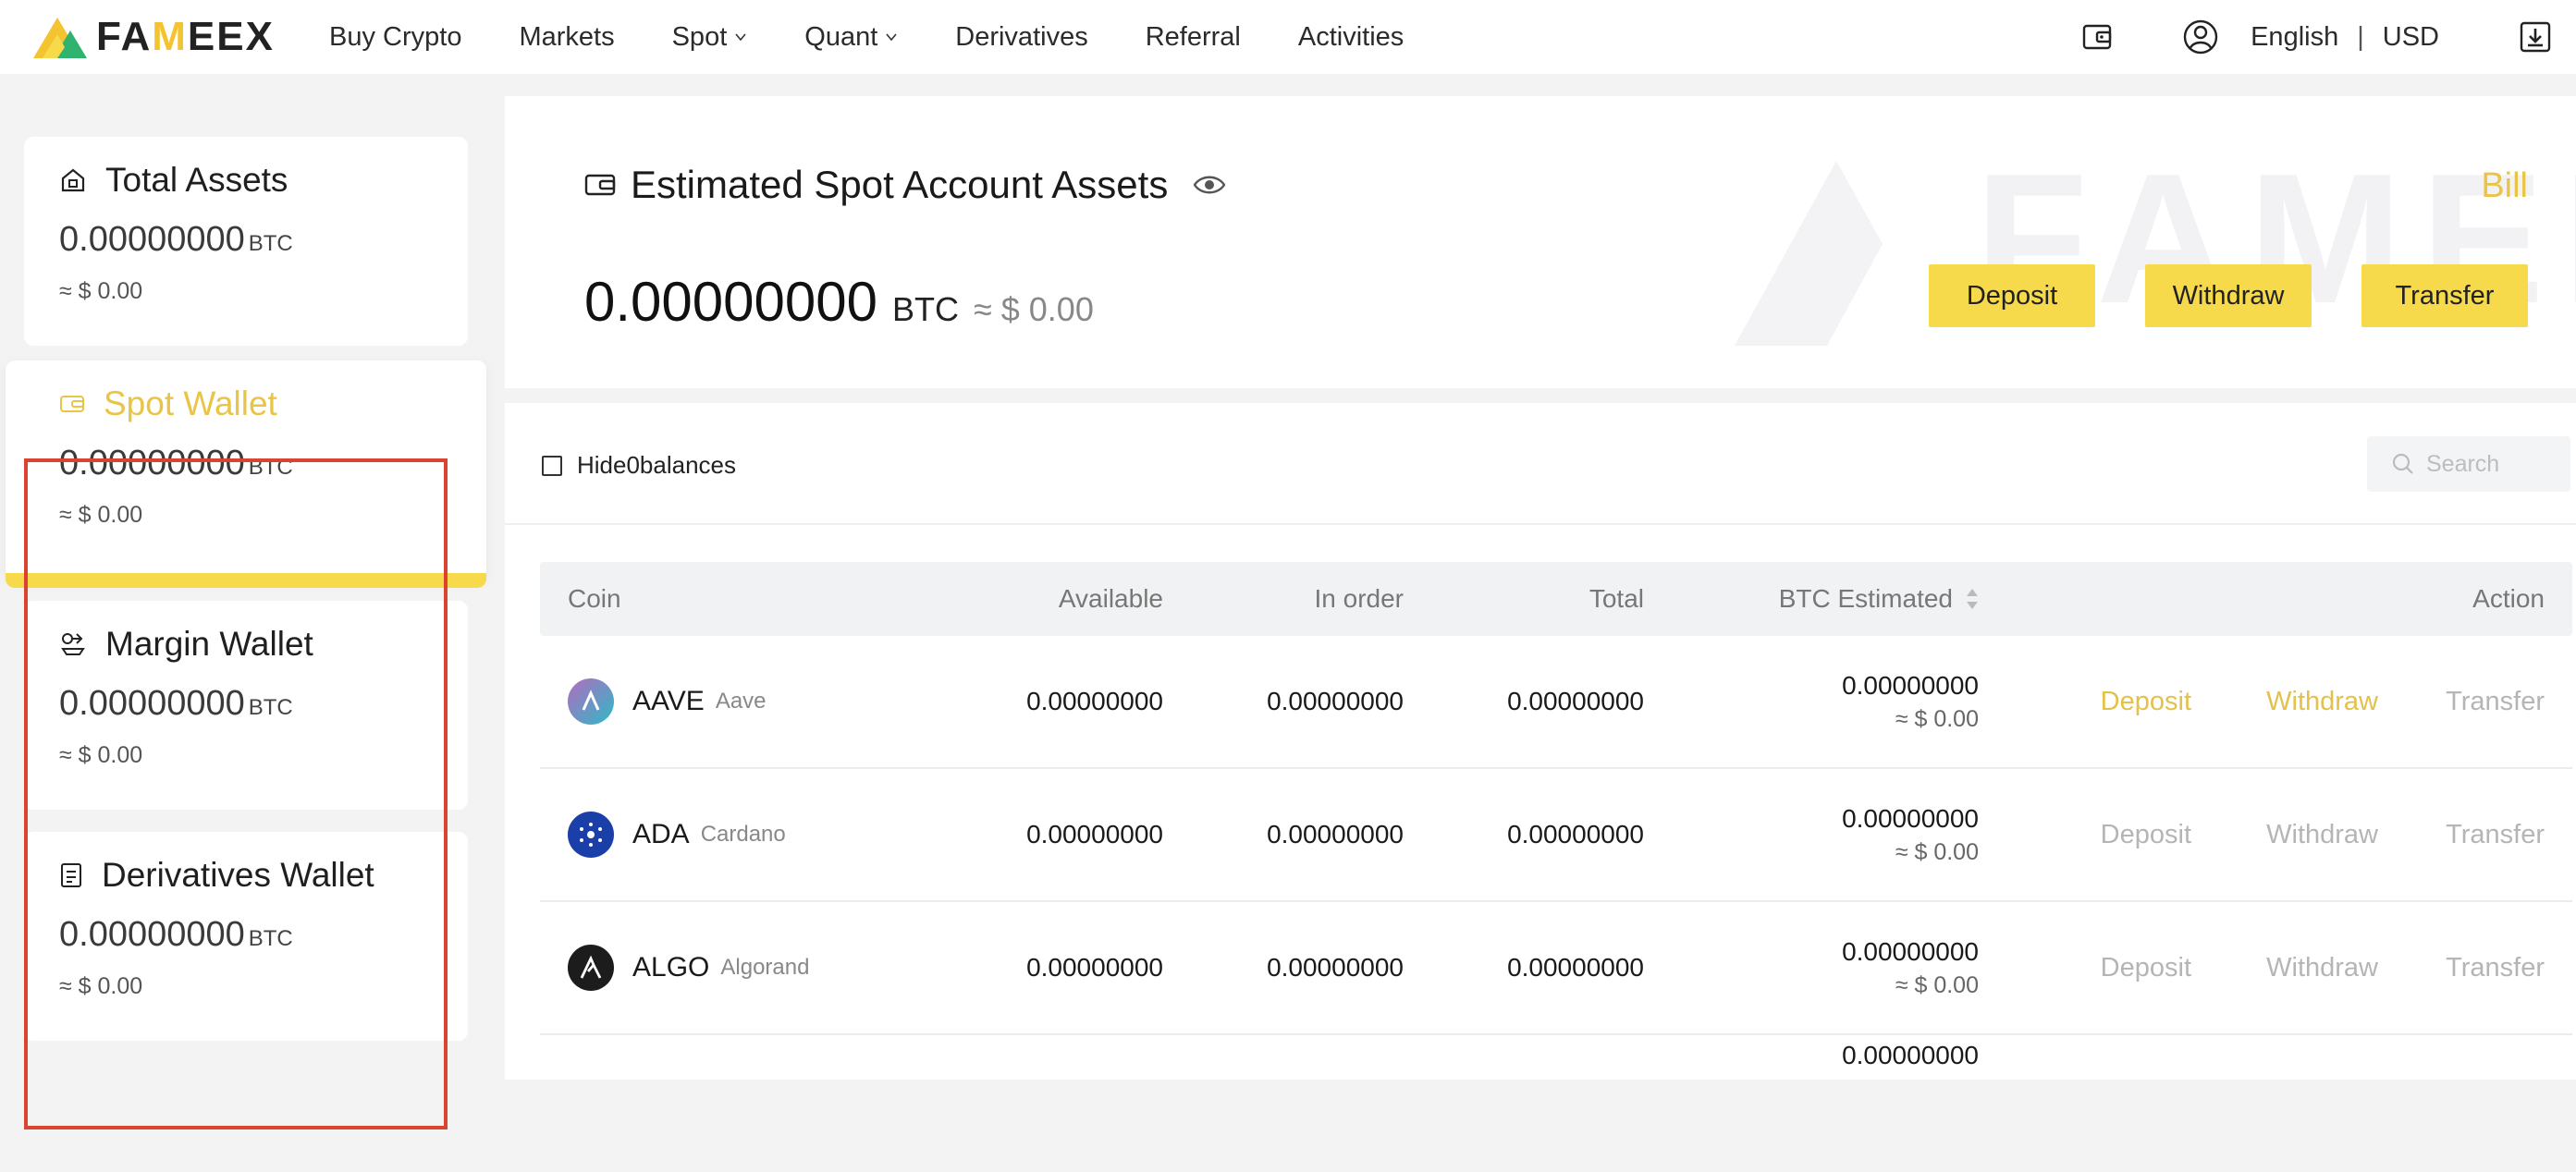 The height and width of the screenshot is (1172, 2576). Describe the element at coordinates (1910, 1104) in the screenshot. I see `btc-estimated-cell: 0.00000000` at that location.